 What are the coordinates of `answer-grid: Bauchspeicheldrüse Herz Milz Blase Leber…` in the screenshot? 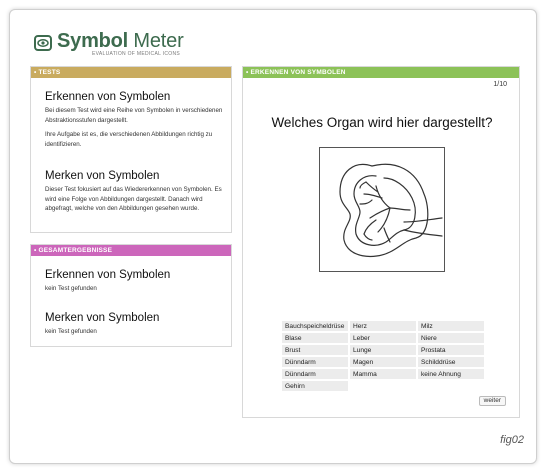 It's located at (383, 358).